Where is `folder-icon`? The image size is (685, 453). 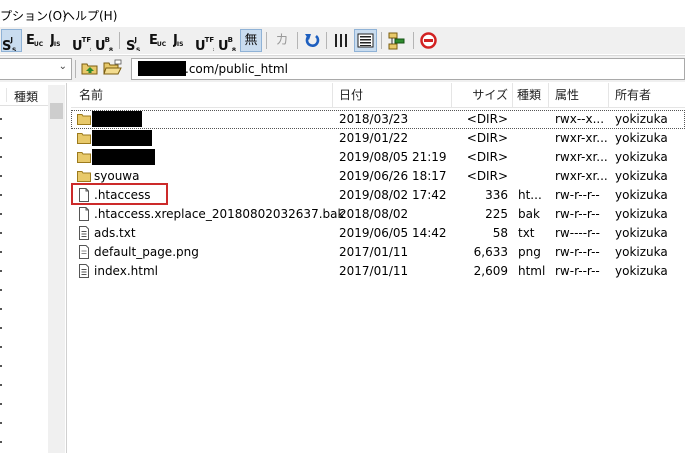 folder-icon is located at coordinates (84, 138).